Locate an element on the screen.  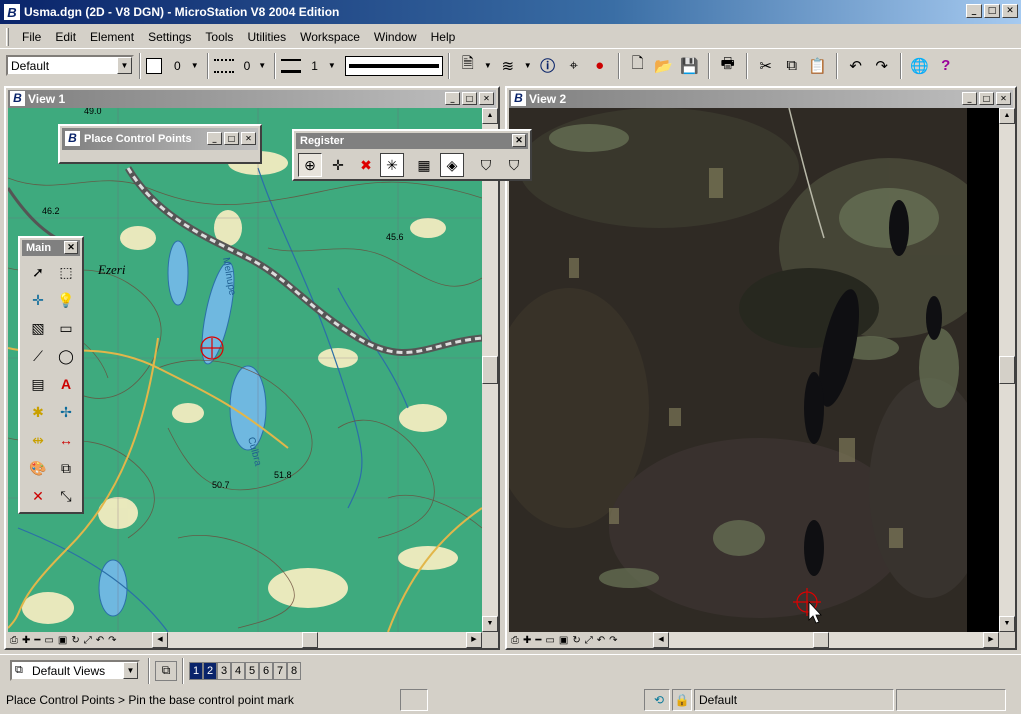
view-2-vscroll-thumb is located at coordinates (1007, 370).